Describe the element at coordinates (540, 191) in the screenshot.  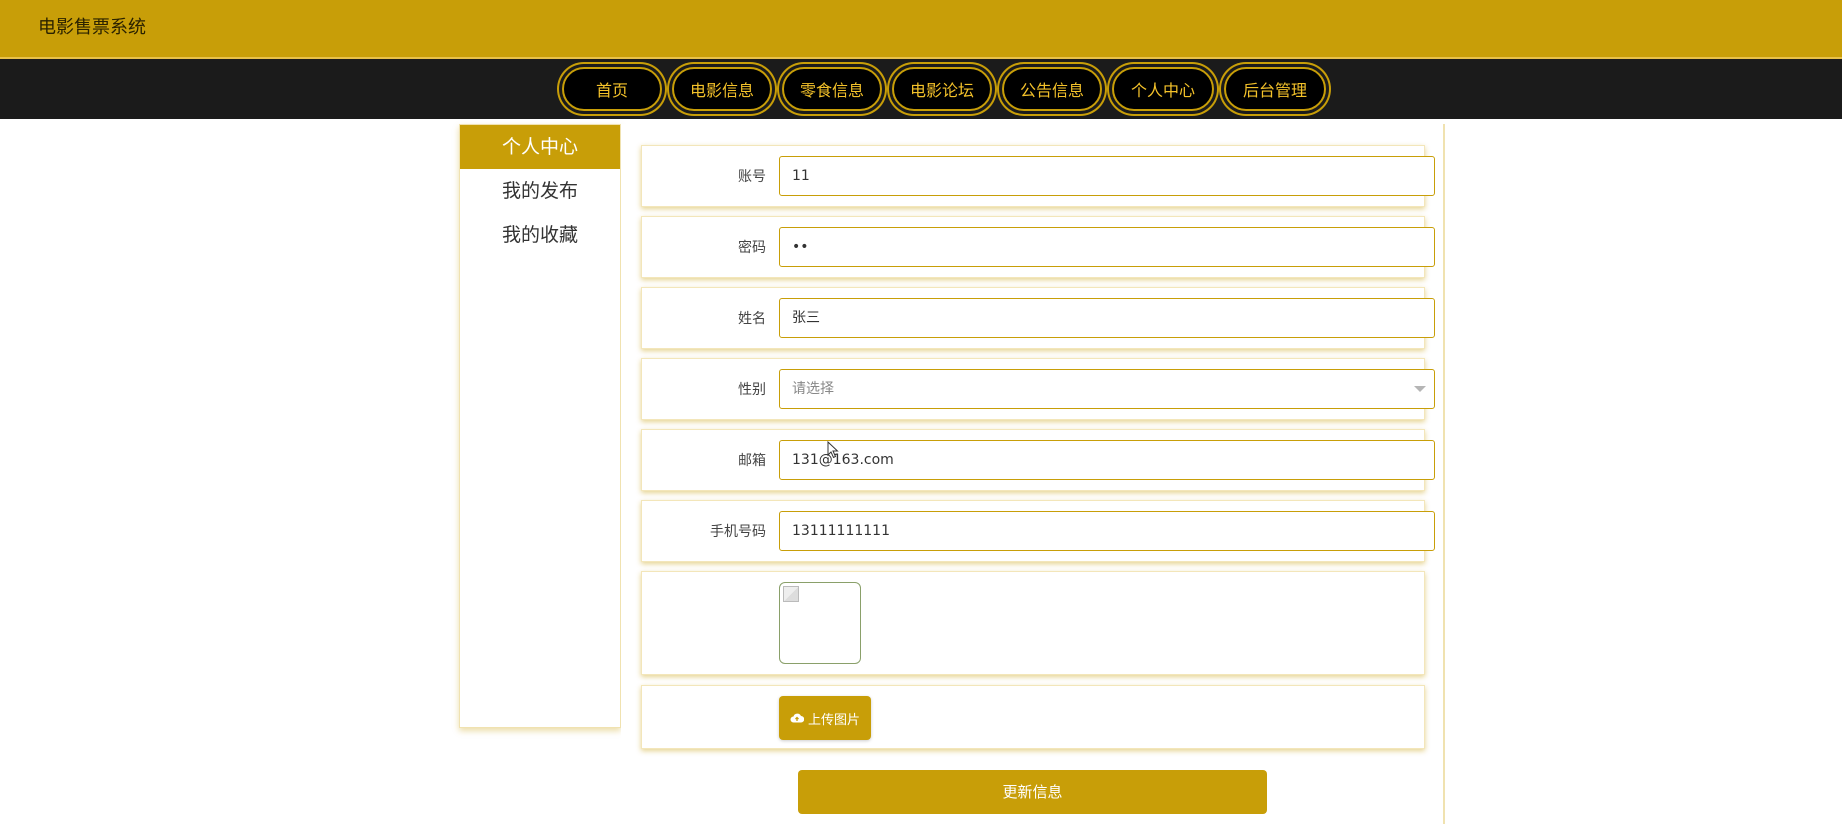
I see `sidebar-item-my-posts: 我的发布` at that location.